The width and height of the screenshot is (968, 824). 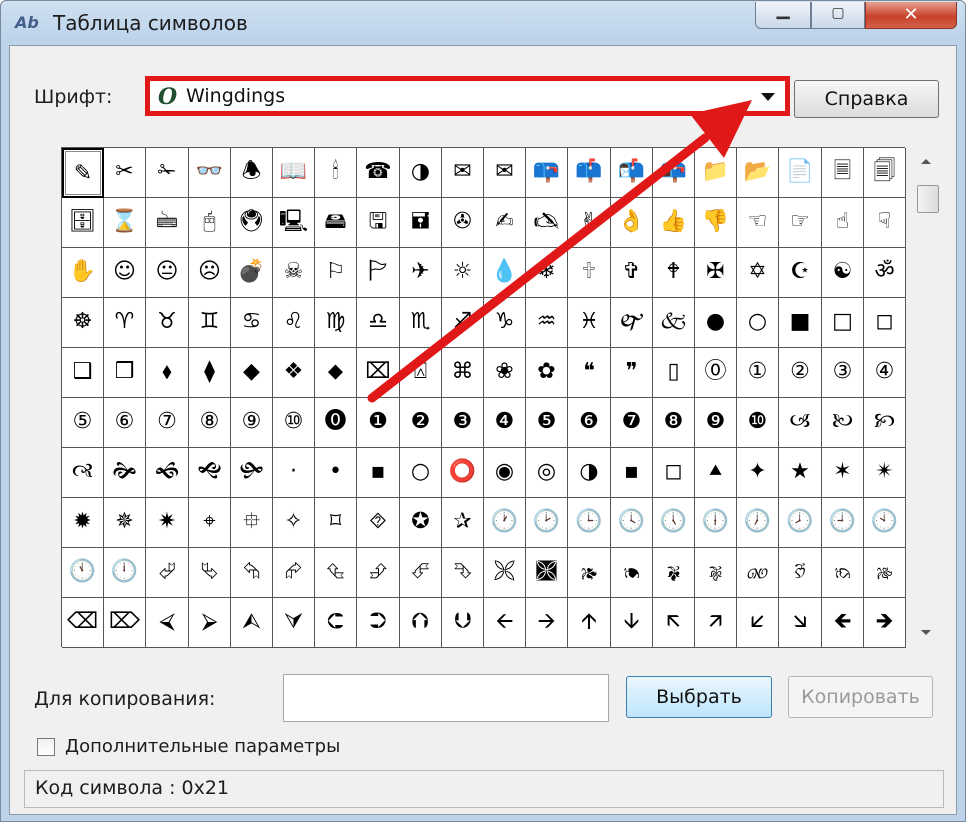 I want to click on character-cell: 👓, so click(x=210, y=173).